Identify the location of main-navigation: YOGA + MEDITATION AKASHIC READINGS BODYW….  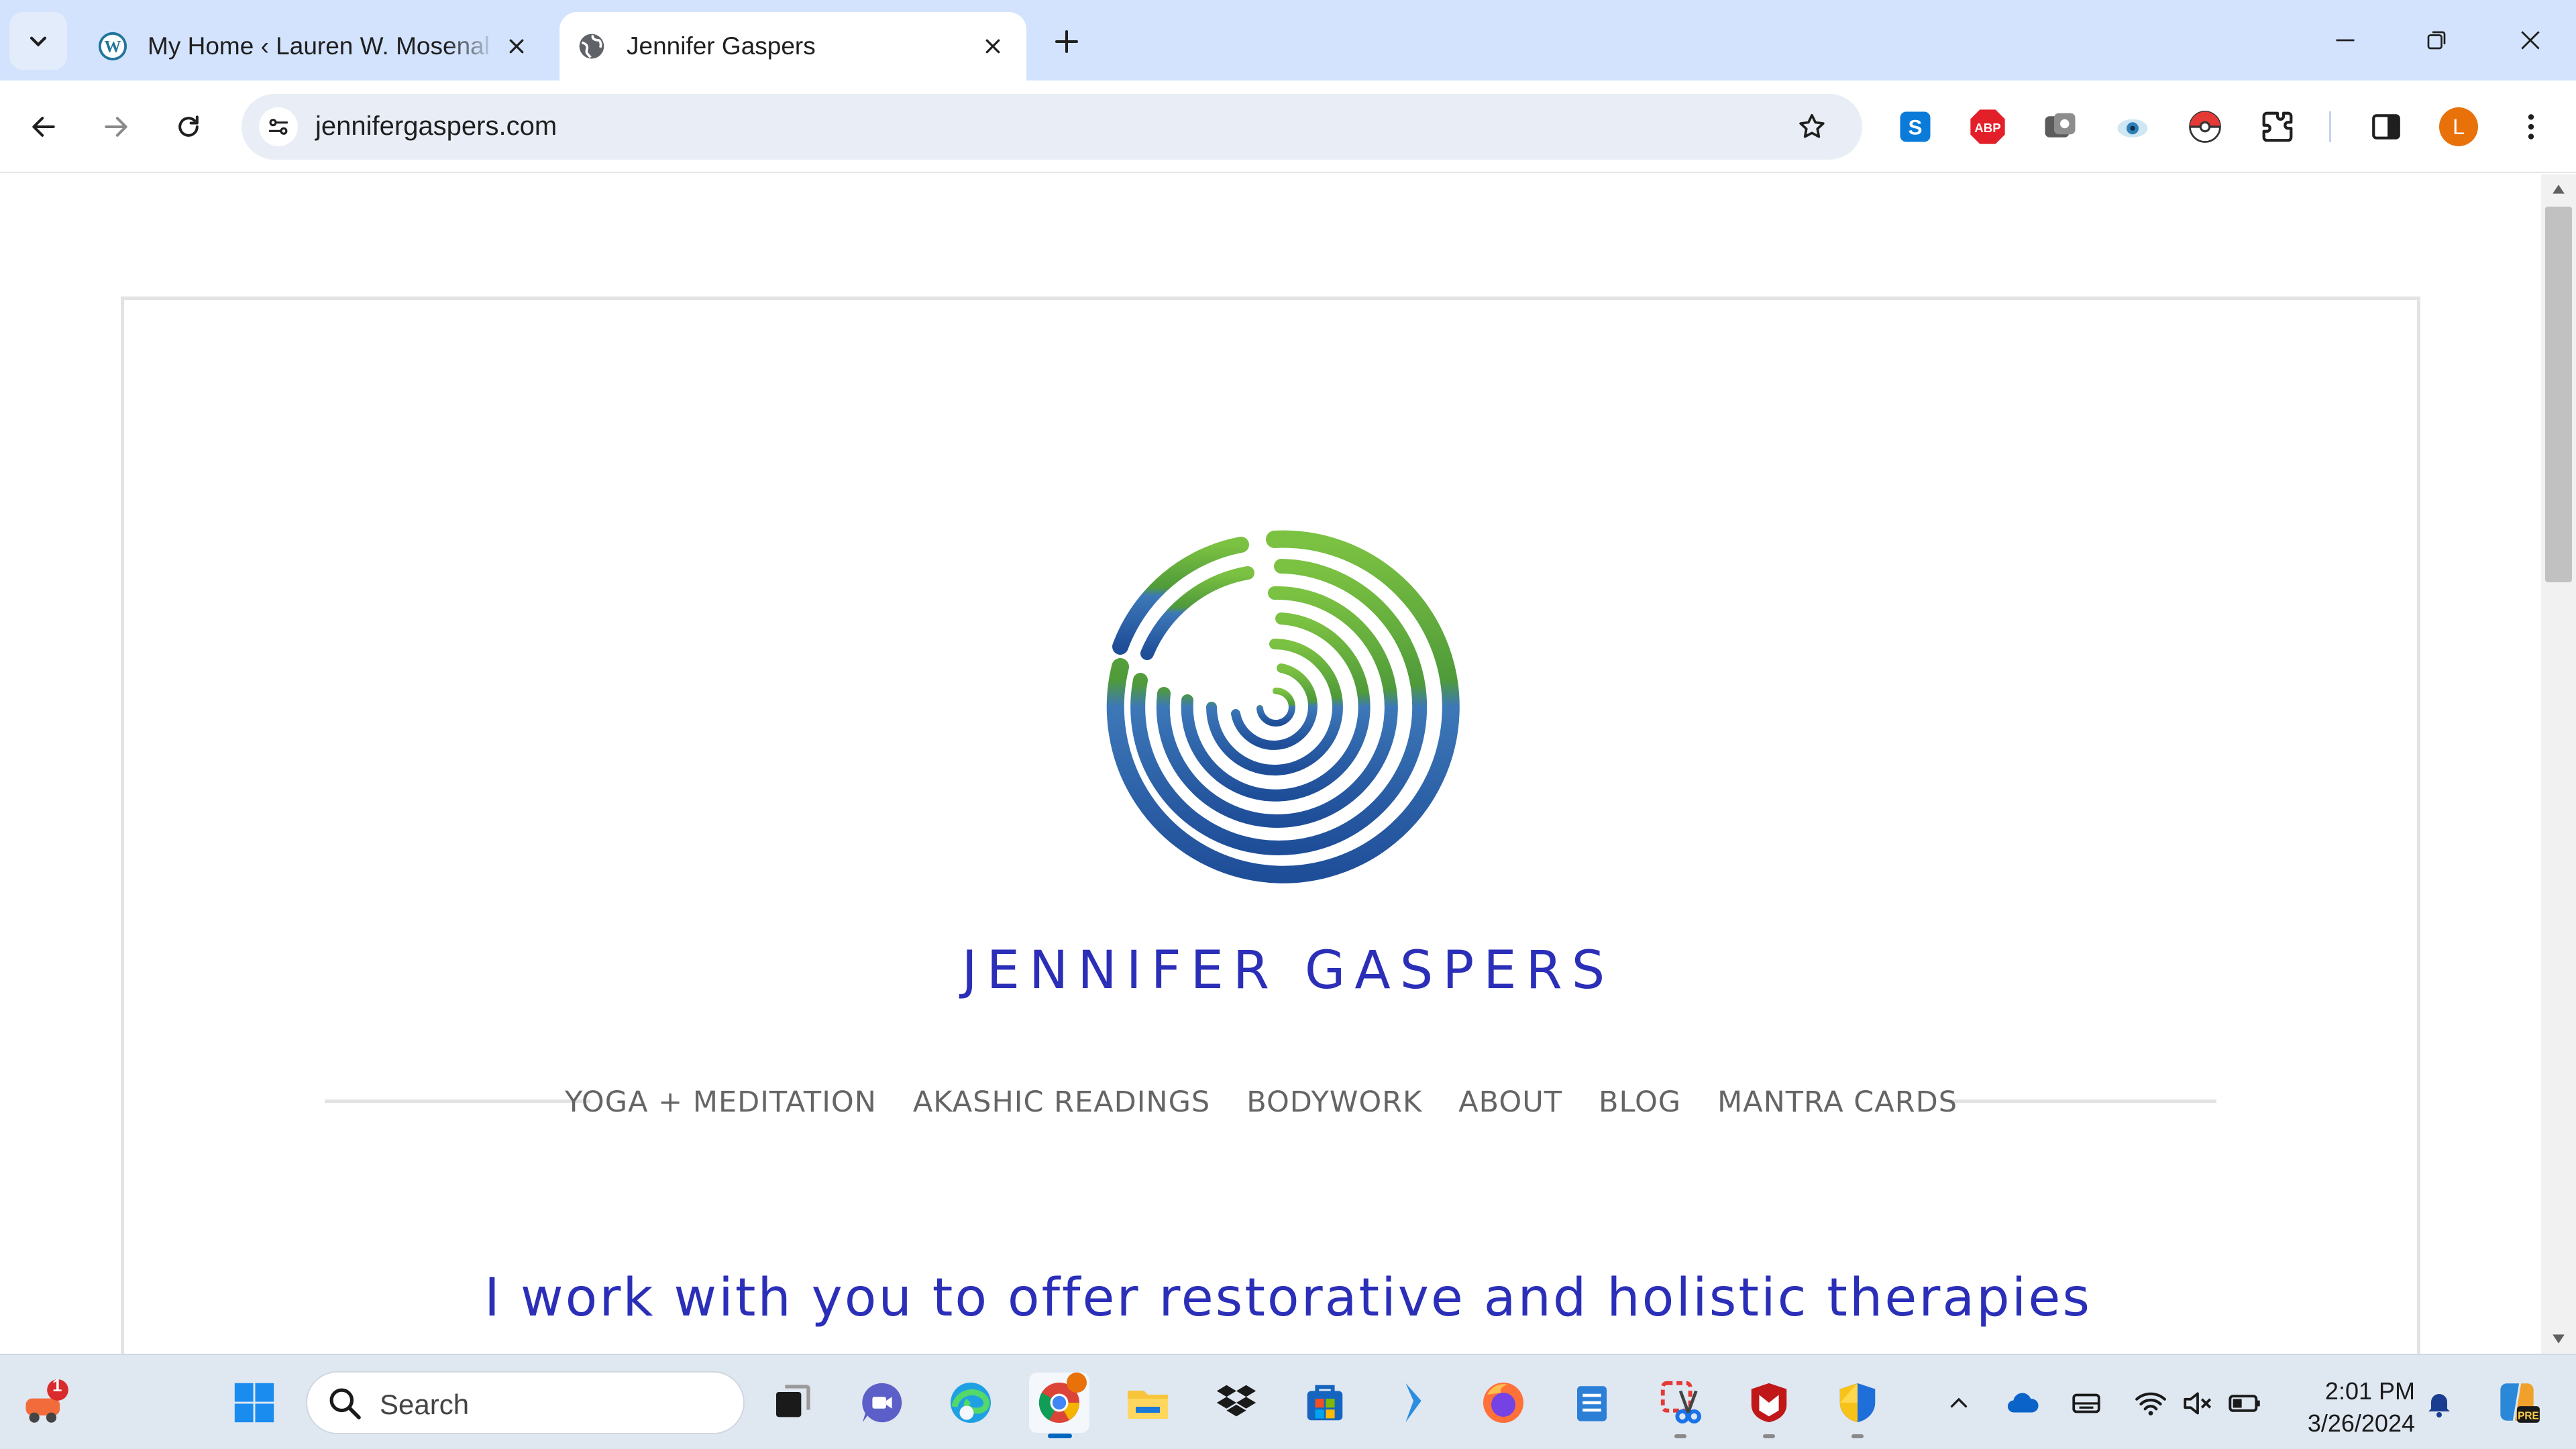
(1261, 1102).